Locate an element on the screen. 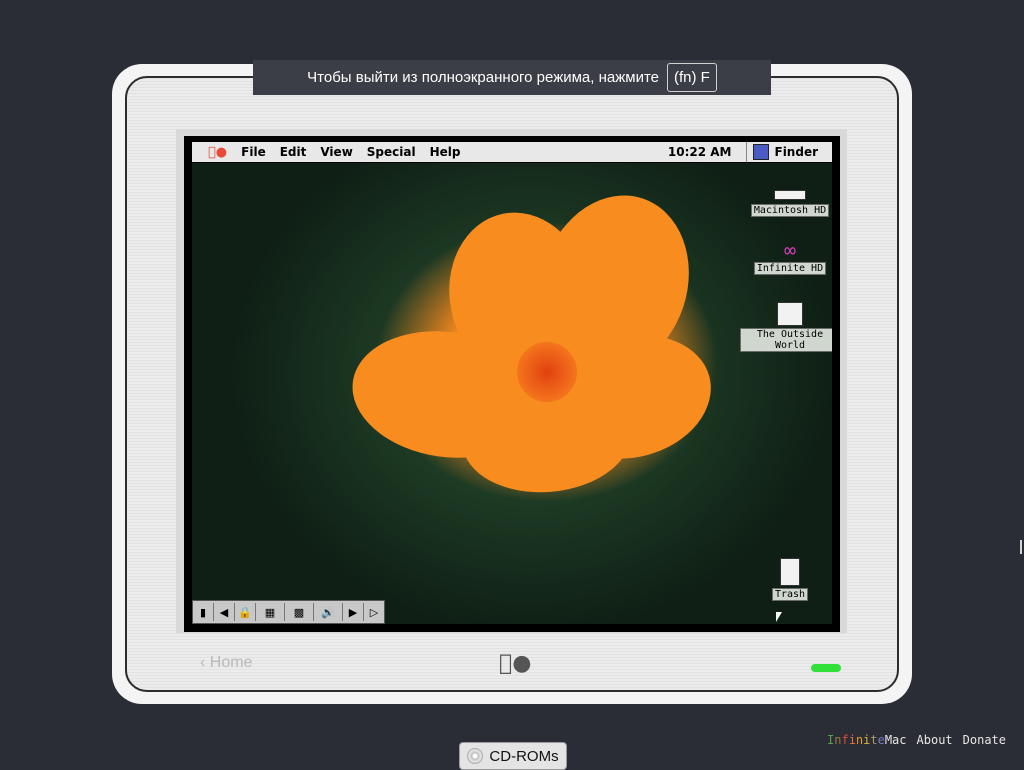  finder-icon is located at coordinates (760, 152).